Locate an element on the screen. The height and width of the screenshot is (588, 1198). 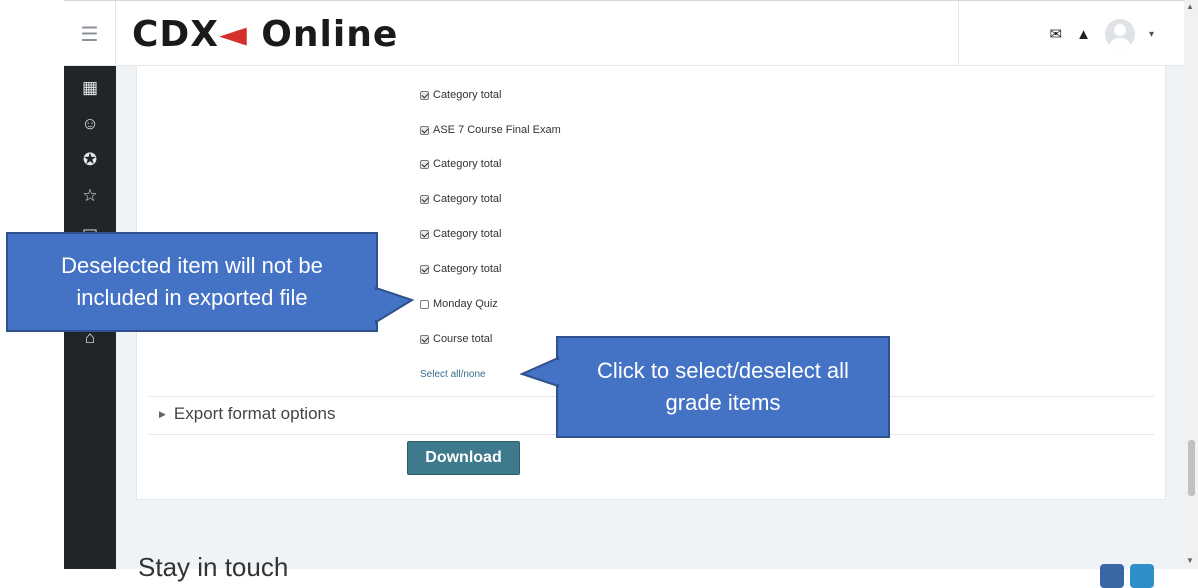
scroll-down-icon: ▼ is located at coordinates (1190, 560).